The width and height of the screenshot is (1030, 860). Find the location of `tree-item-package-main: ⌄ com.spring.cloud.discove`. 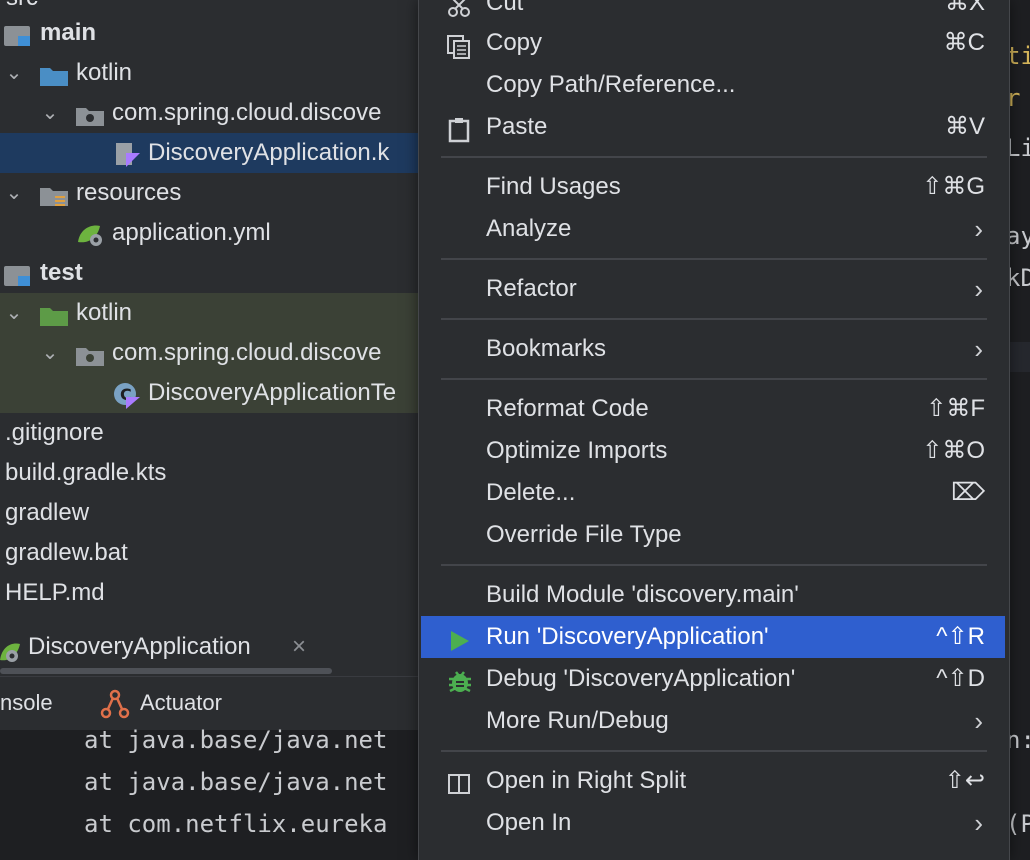

tree-item-package-main: ⌄ com.spring.cloud.discove is located at coordinates (210, 113).